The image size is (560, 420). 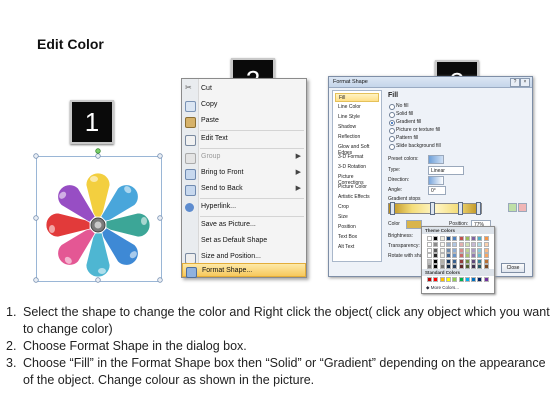 I want to click on close-button: Close, so click(x=513, y=268).